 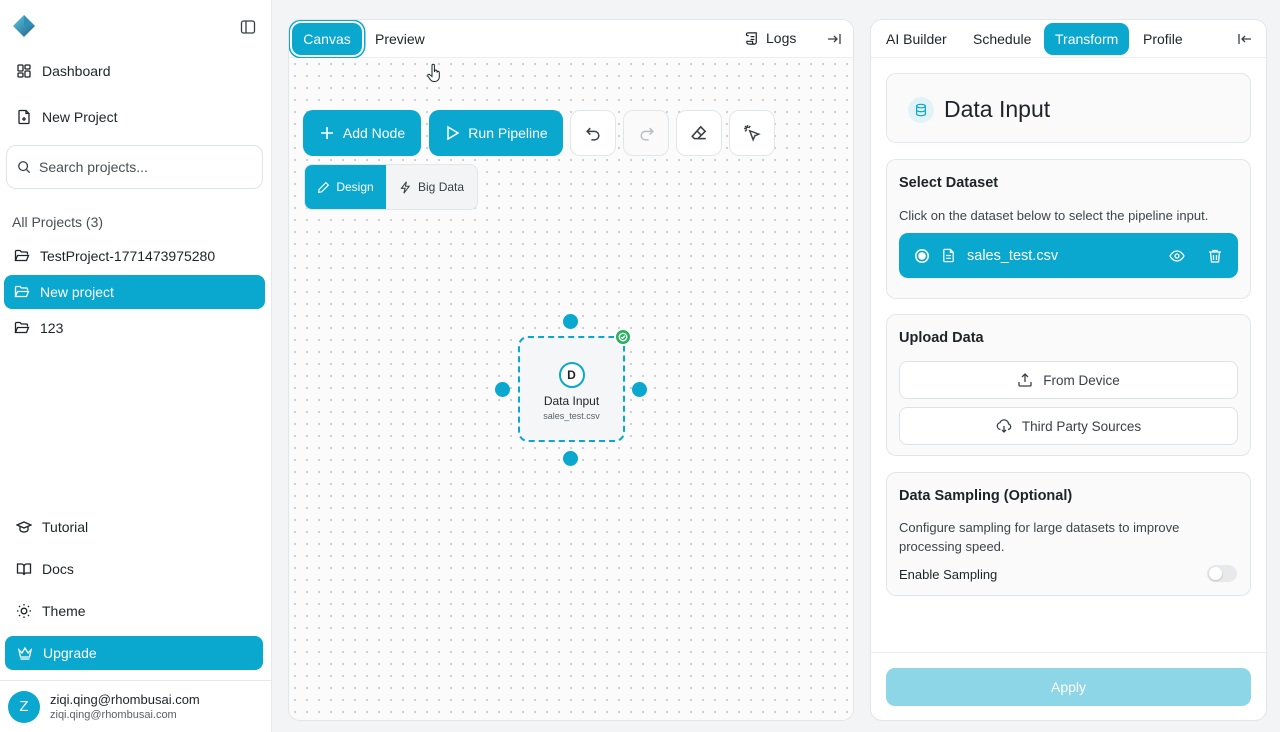 I want to click on nav-dashboard: Dashboard, so click(x=135, y=71).